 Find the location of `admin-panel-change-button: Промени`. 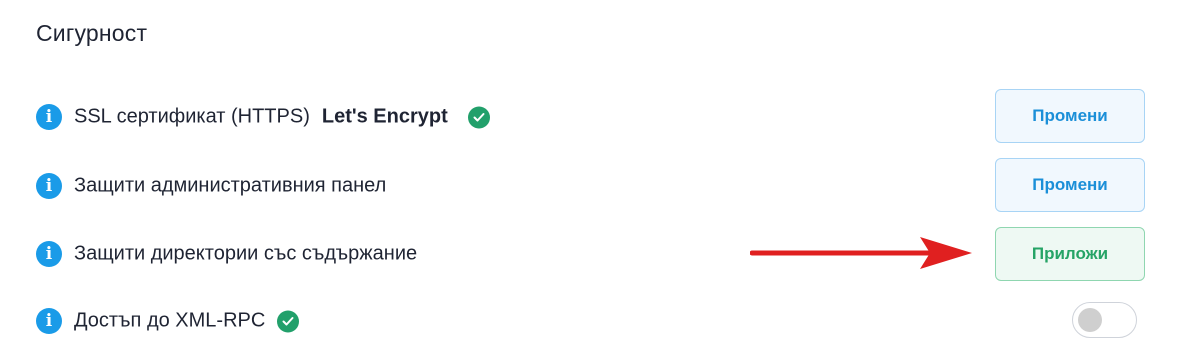

admin-panel-change-button: Промени is located at coordinates (1070, 185).